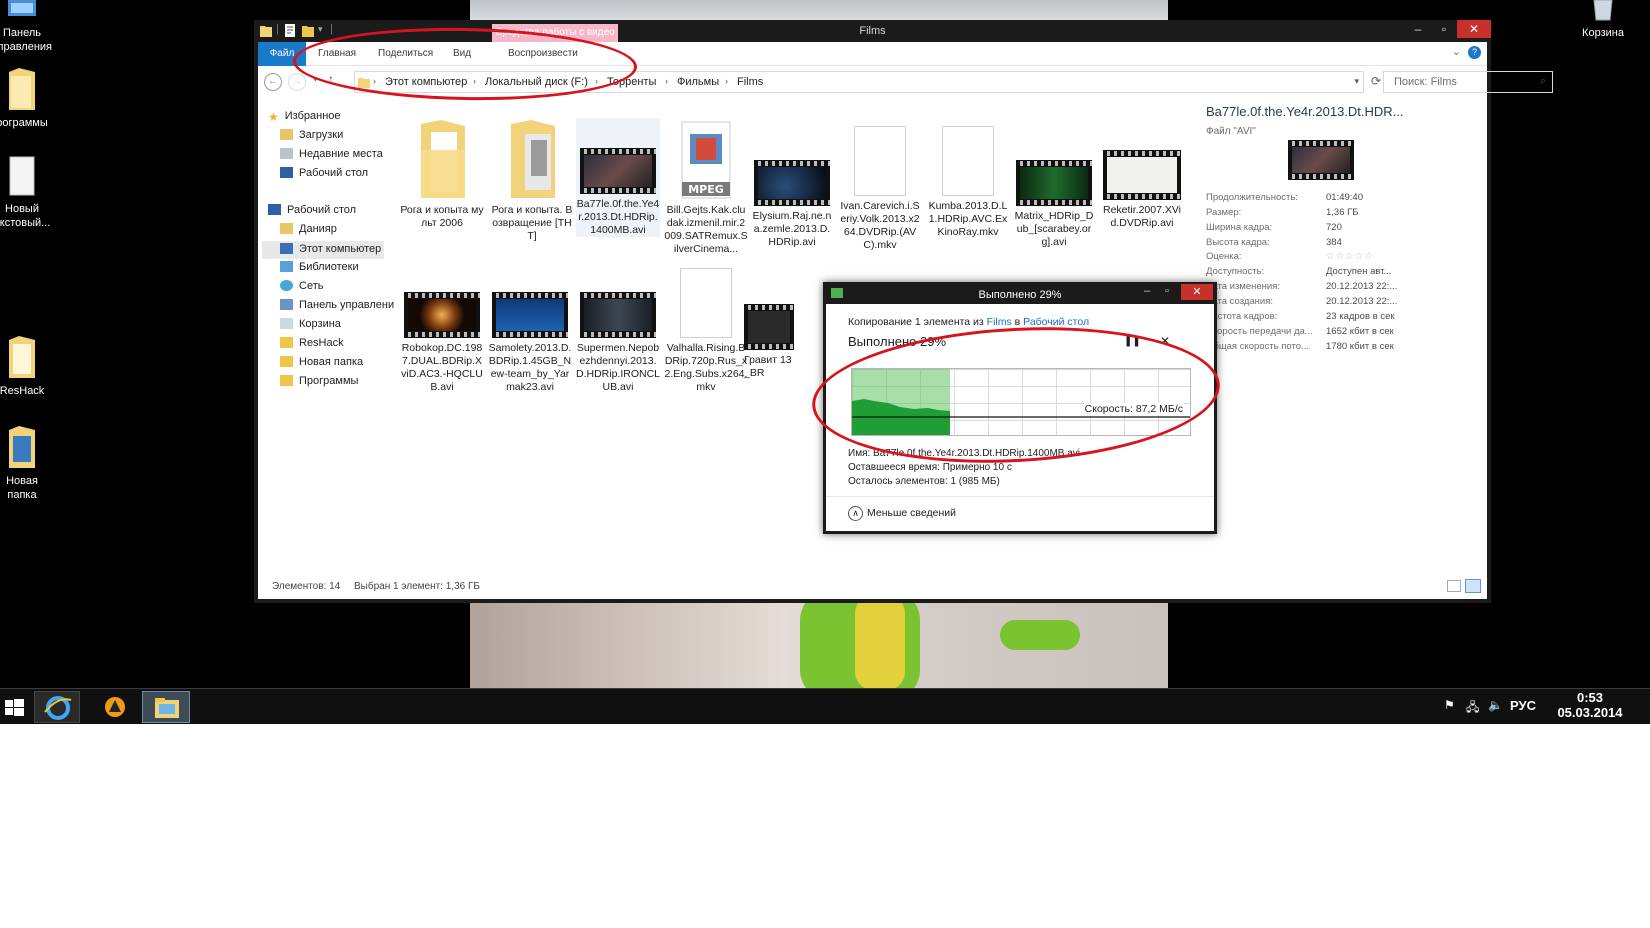  What do you see at coordinates (26, 98) in the screenshot?
I see `desktop-icon-programs: рограммы` at bounding box center [26, 98].